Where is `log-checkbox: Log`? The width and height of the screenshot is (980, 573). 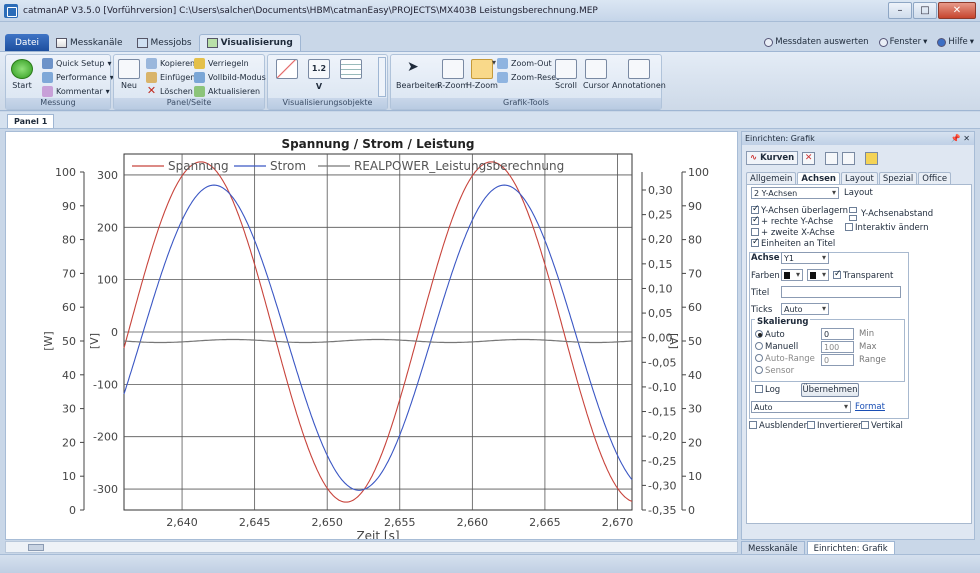
log-checkbox: Log is located at coordinates (767, 390).